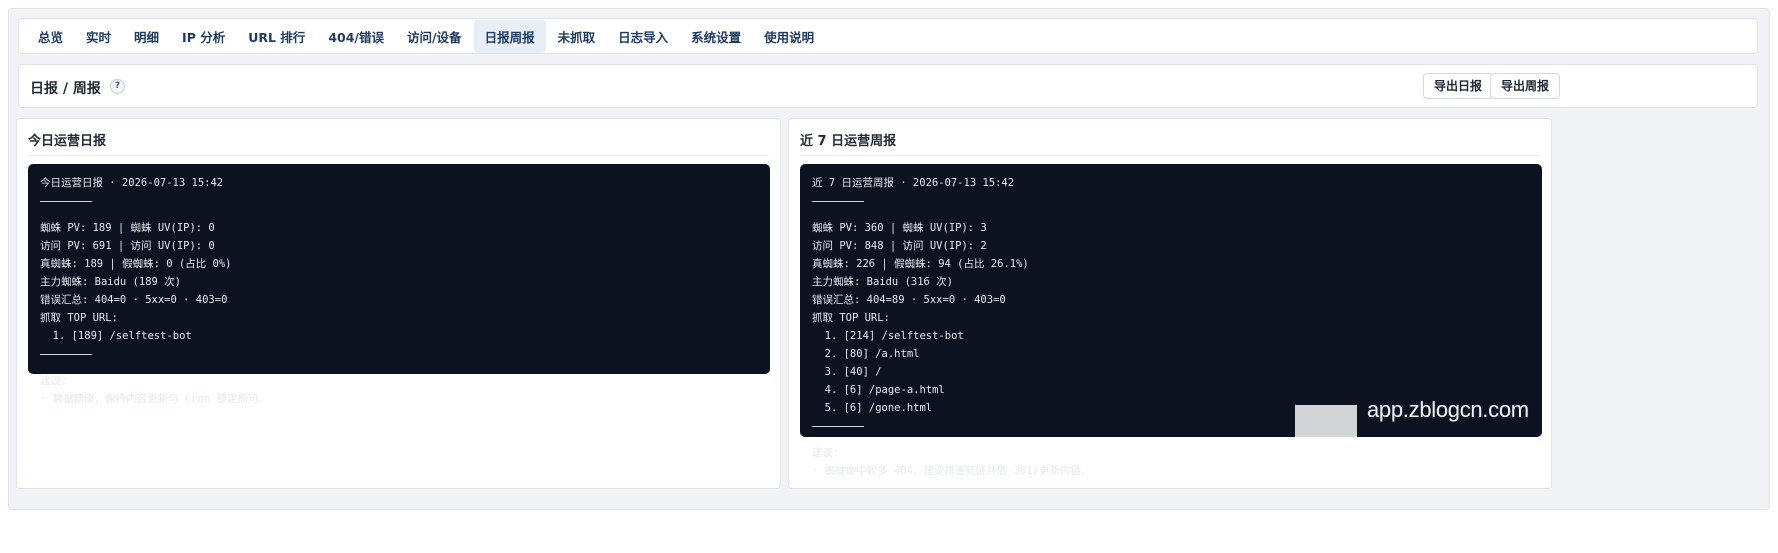 Image resolution: width=1778 pixels, height=553 pixels. What do you see at coordinates (883, 282) in the screenshot?
I see `report-line: 主力蜘蛛: Baidu (316 次)` at bounding box center [883, 282].